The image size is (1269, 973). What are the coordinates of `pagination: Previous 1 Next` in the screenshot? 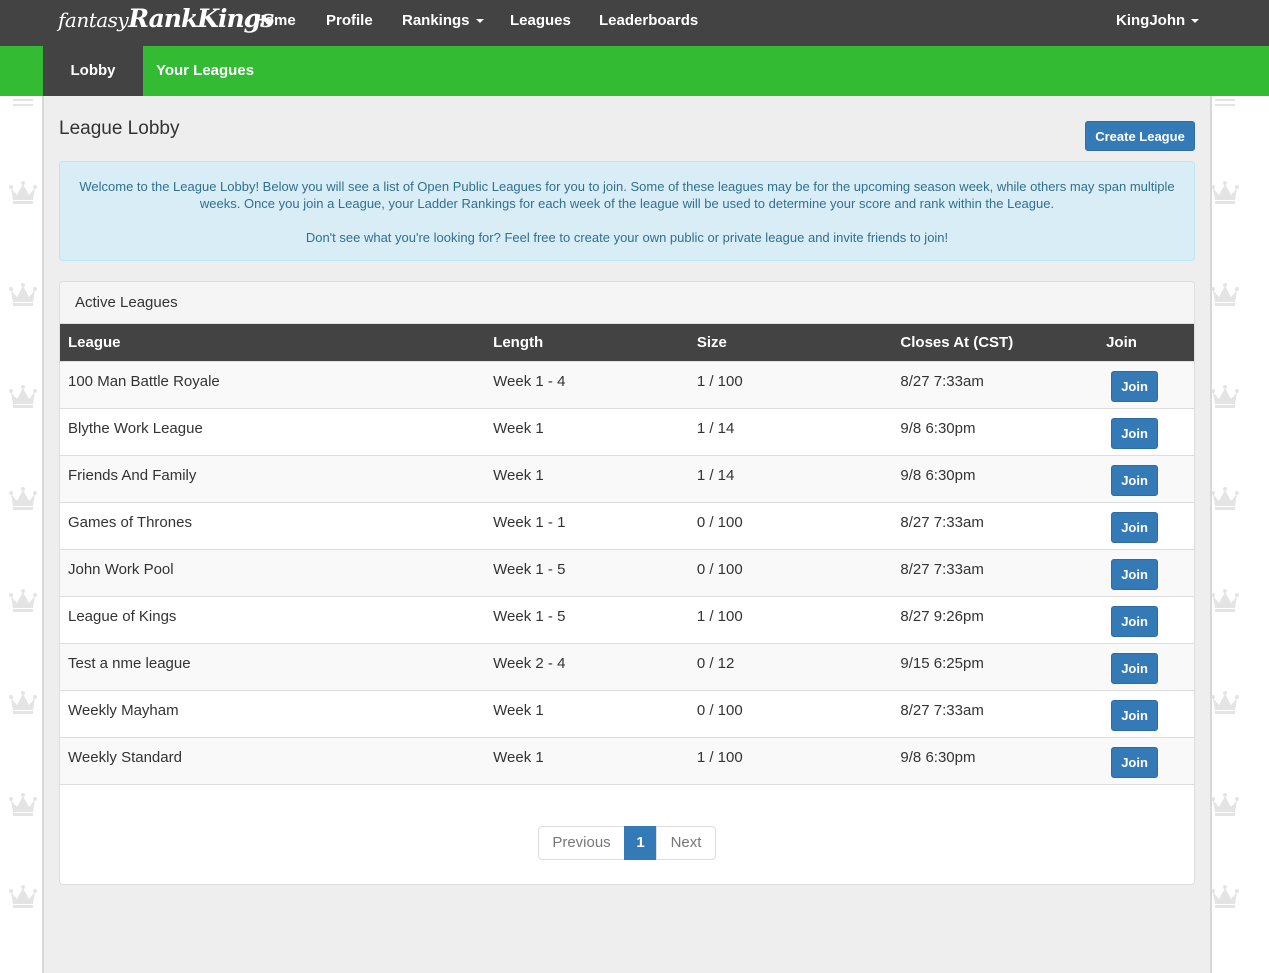 It's located at (627, 843).